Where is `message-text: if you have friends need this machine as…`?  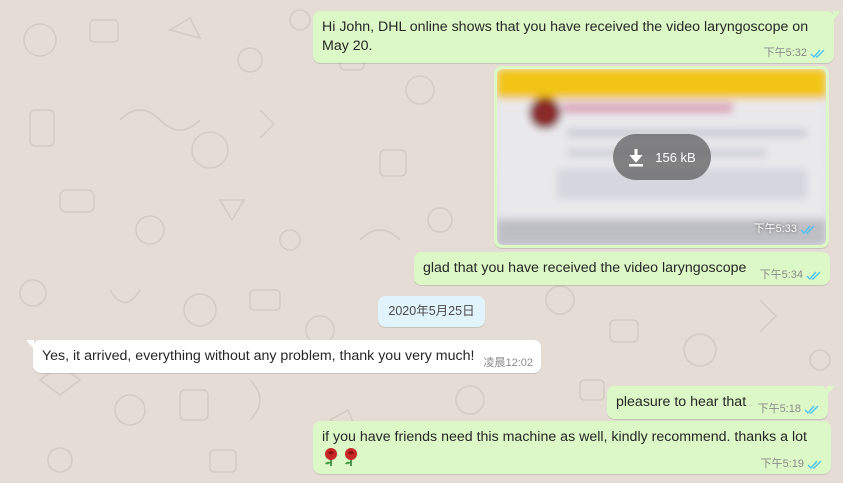 message-text: if you have friends need this machine as… is located at coordinates (564, 437).